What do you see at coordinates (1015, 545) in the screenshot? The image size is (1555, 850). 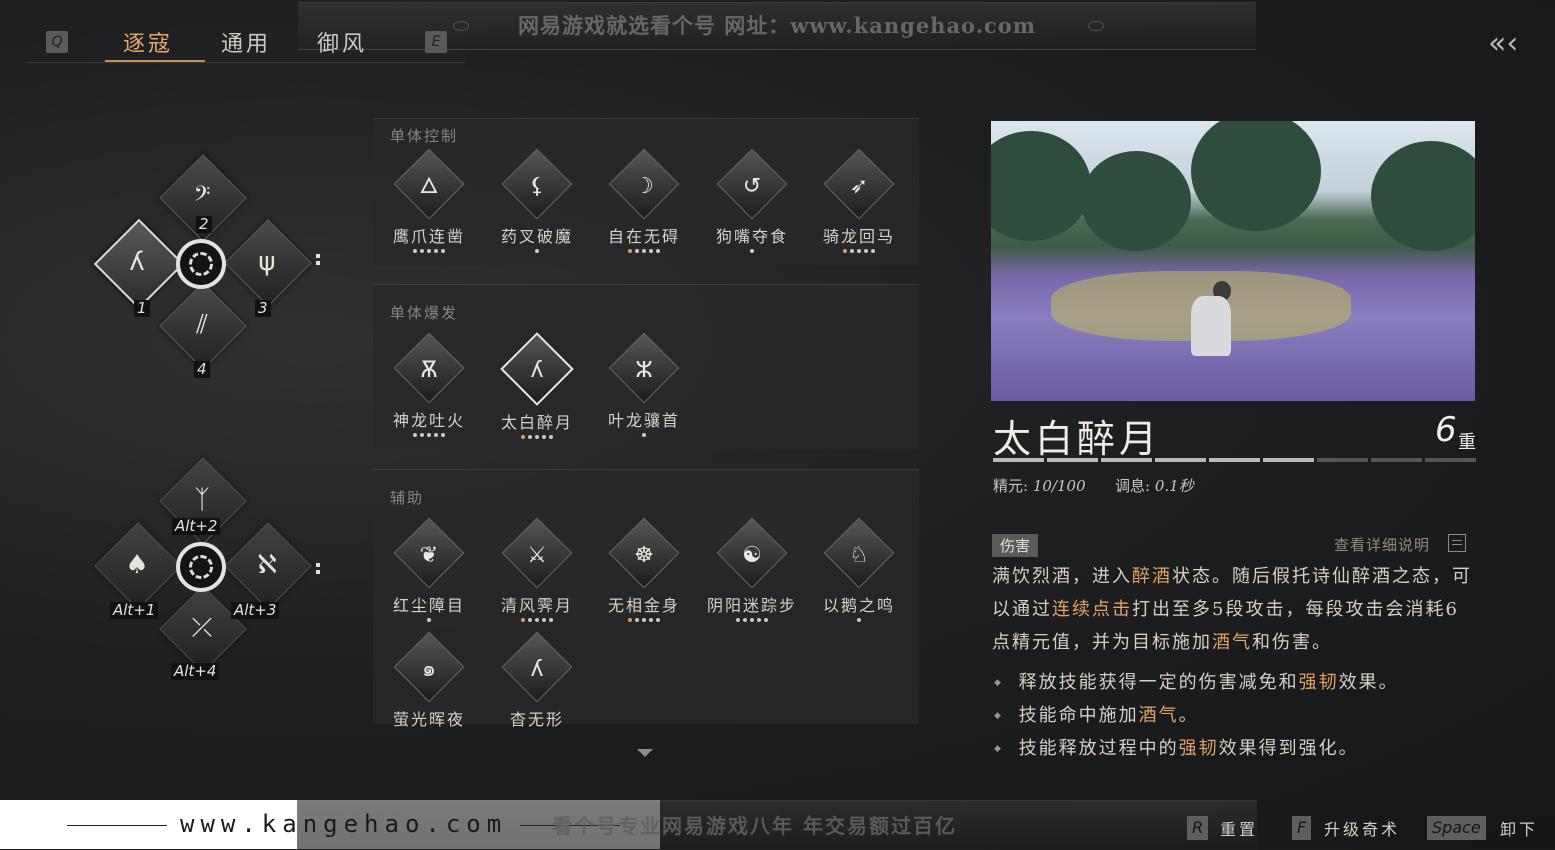 I see `damage-tag: 伤害` at bounding box center [1015, 545].